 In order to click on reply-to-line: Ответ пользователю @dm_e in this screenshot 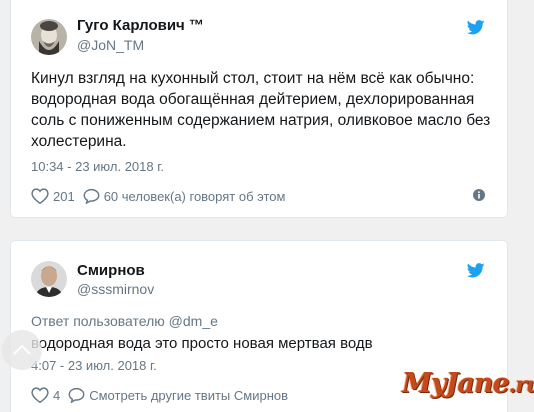, I will do `click(124, 321)`.